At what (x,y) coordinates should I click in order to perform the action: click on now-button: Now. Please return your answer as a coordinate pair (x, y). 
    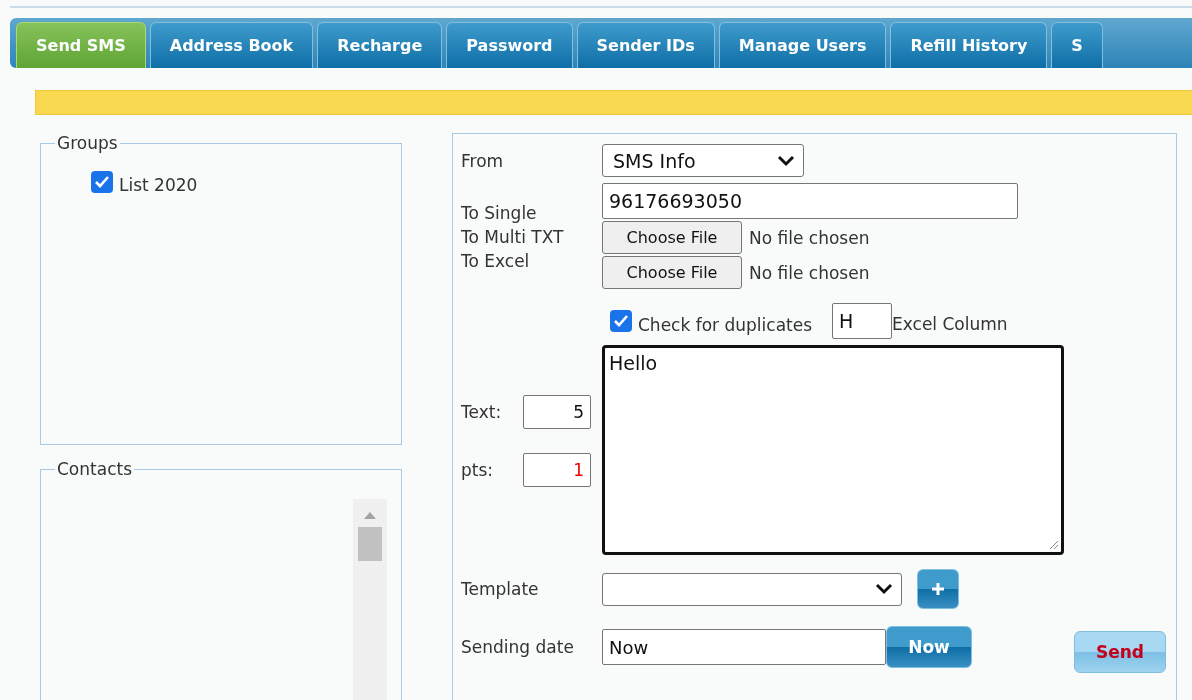
    Looking at the image, I should click on (929, 647).